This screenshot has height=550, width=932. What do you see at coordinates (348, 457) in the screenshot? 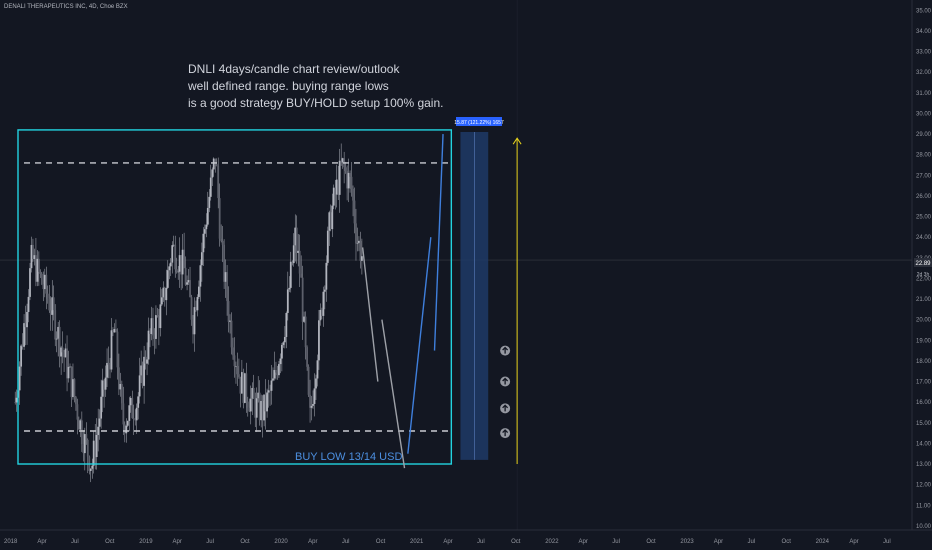
I see `buy-label: BUY LOW 13/14 USD` at bounding box center [348, 457].